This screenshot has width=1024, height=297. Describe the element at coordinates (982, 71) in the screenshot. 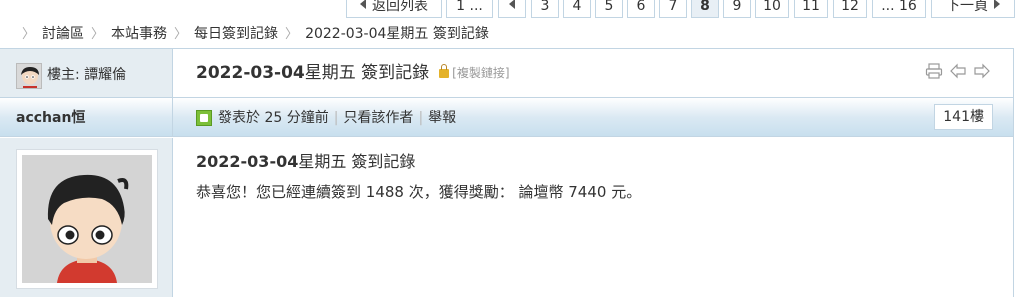

I see `next-thread-icon` at that location.